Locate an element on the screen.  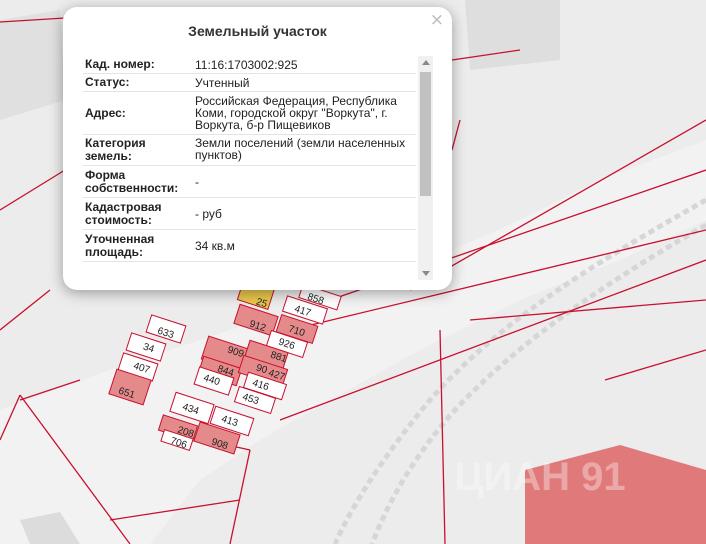
scroll-up-icon is located at coordinates (426, 62).